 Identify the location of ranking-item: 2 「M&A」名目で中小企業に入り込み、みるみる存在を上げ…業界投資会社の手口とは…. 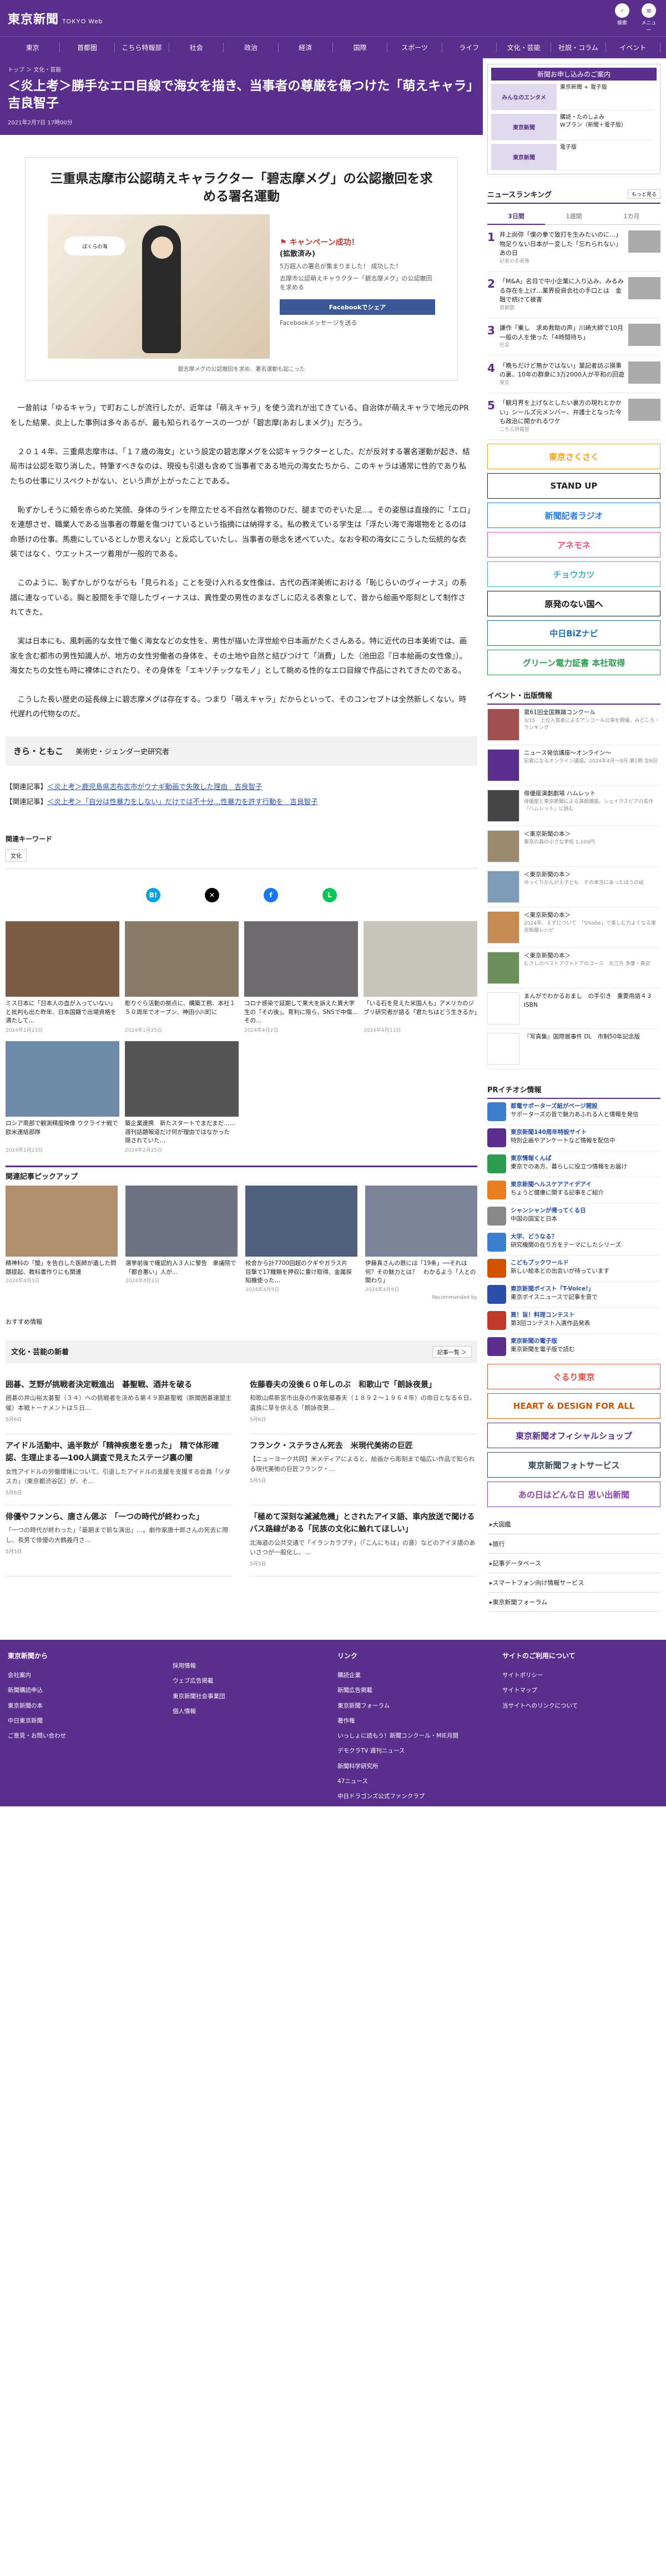
(573, 295).